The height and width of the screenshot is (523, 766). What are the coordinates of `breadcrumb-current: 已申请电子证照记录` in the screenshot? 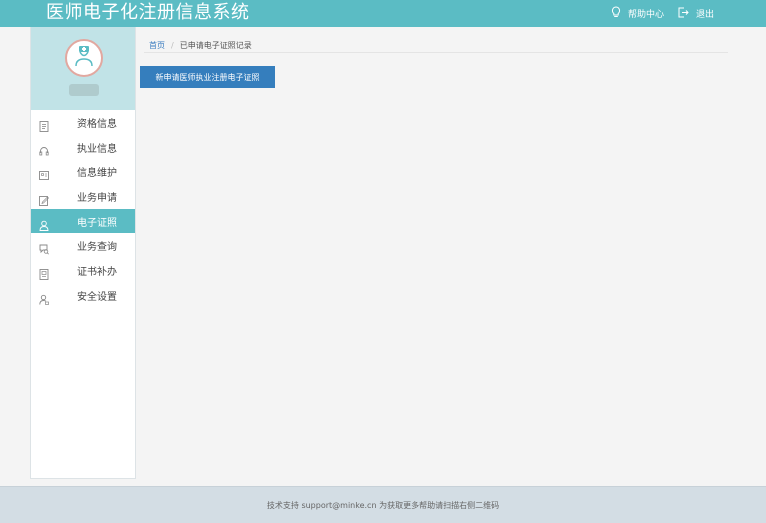 It's located at (215, 45).